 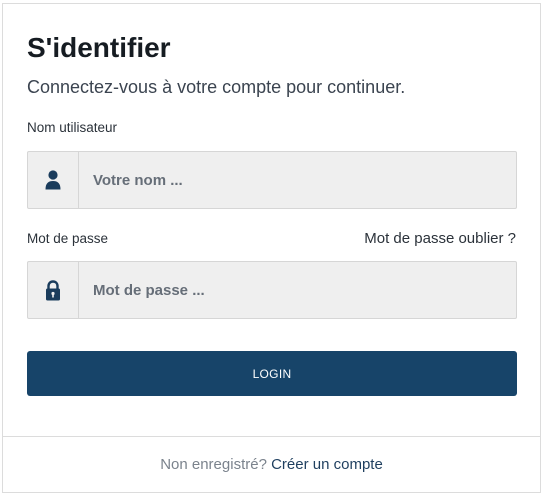 I want to click on signup-footer: Non enregistré? Créer un compte, so click(x=271, y=465).